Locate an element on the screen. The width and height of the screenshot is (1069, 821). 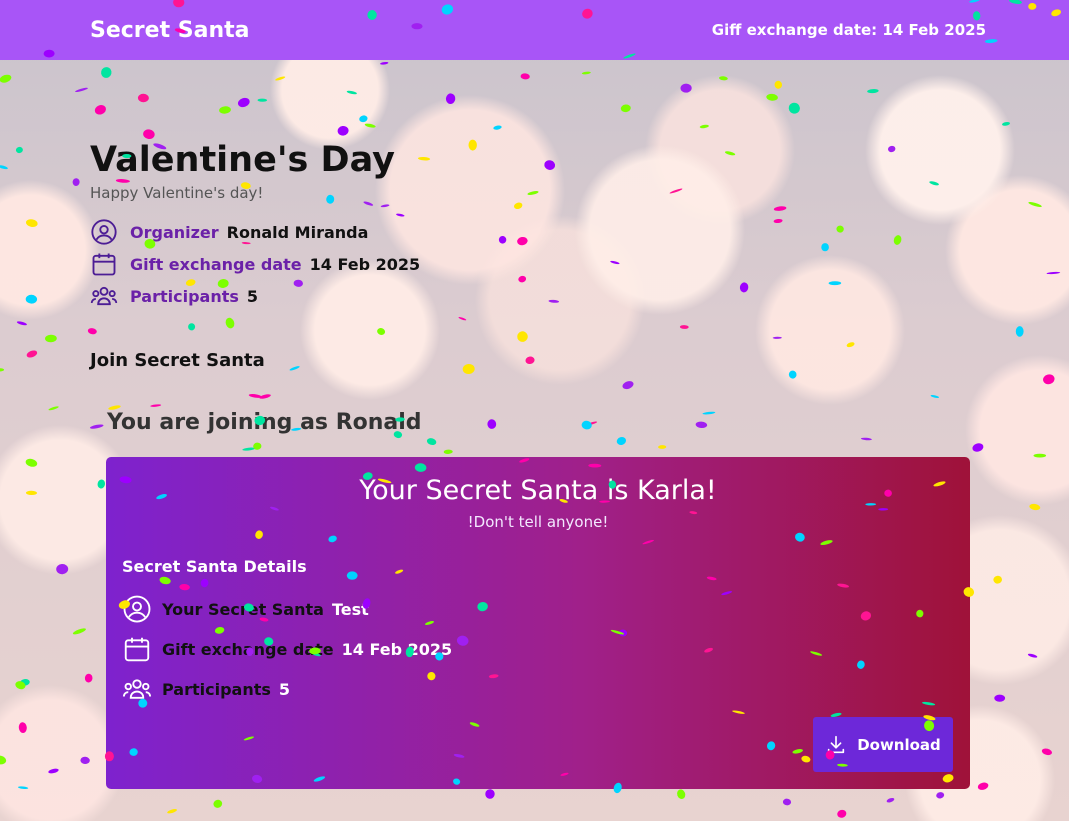
event-title: Valentine's Day is located at coordinates (242, 160).